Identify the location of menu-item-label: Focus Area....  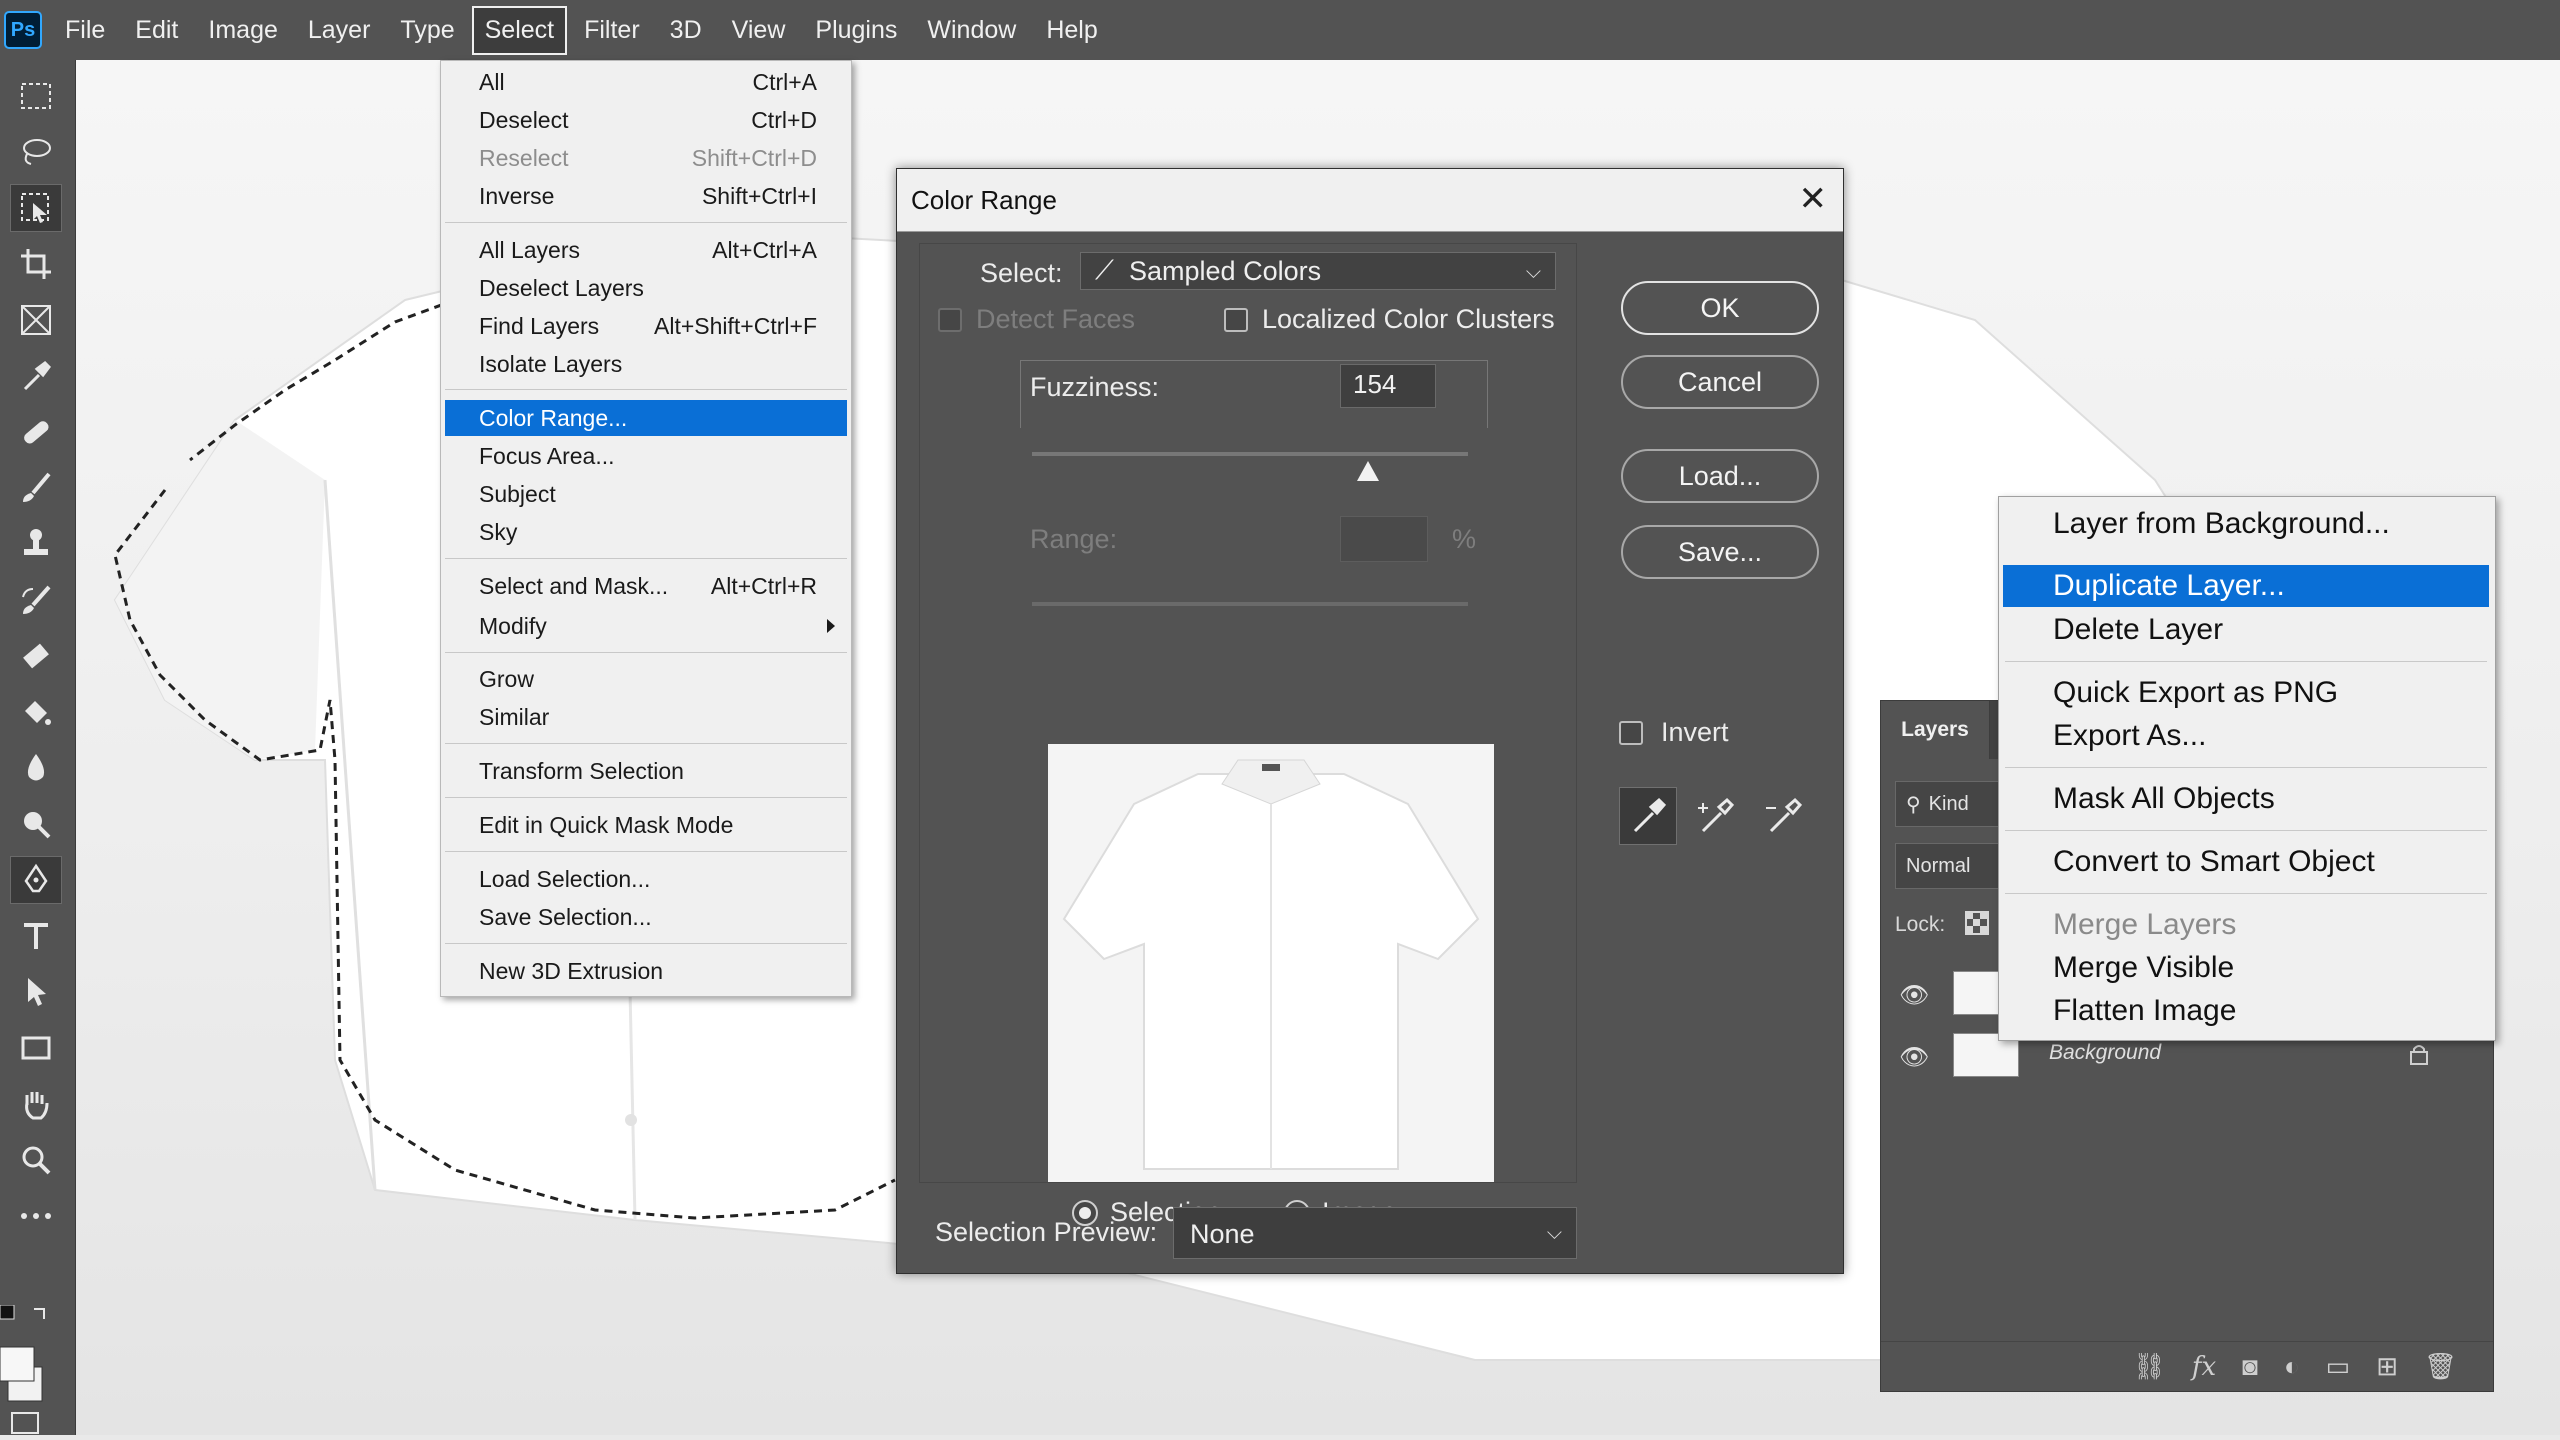
(547, 455).